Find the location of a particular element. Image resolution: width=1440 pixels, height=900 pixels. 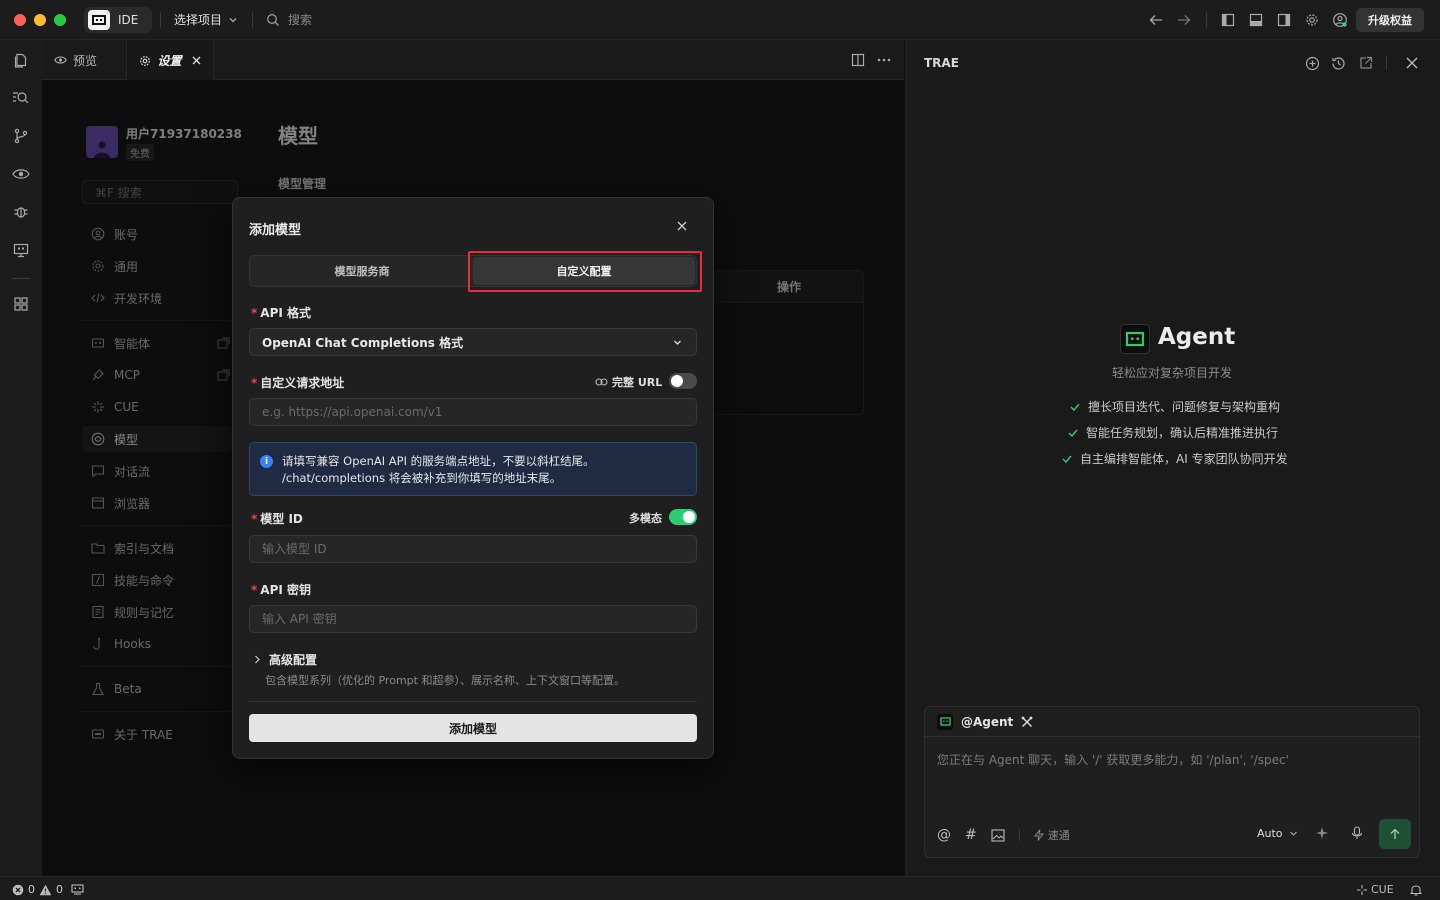

lightning-icon is located at coordinates (1038, 835).